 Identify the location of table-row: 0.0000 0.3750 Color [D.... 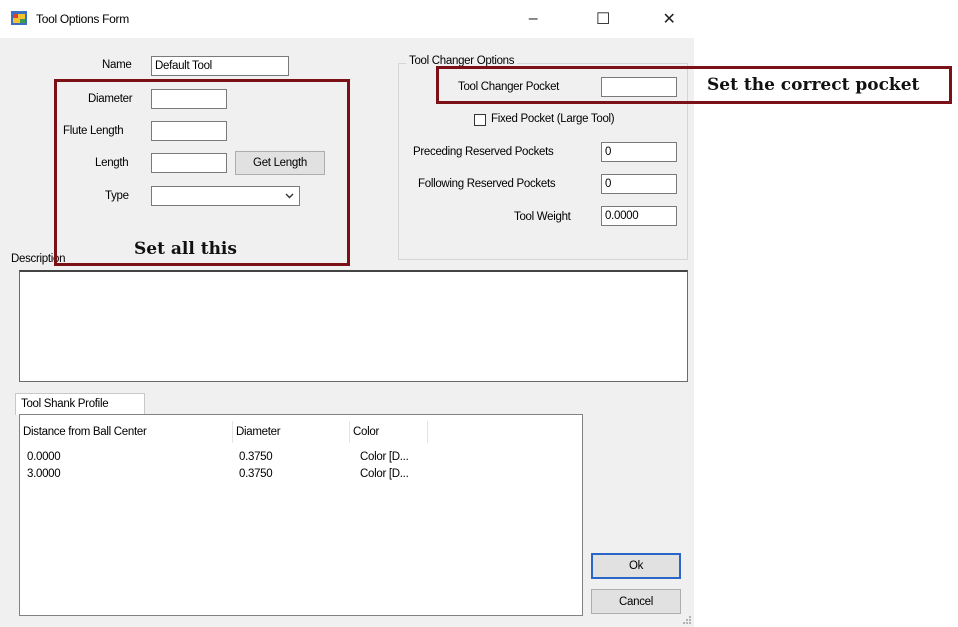
(230, 459).